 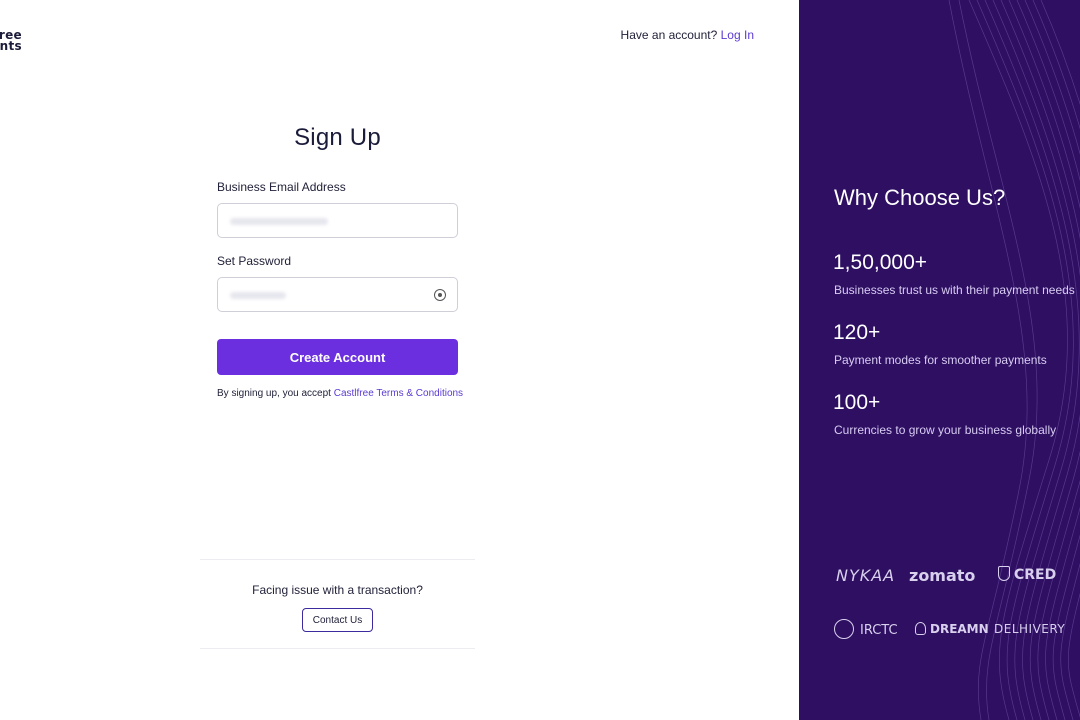 What do you see at coordinates (1035, 575) in the screenshot?
I see `cred-logo-text: CRED` at bounding box center [1035, 575].